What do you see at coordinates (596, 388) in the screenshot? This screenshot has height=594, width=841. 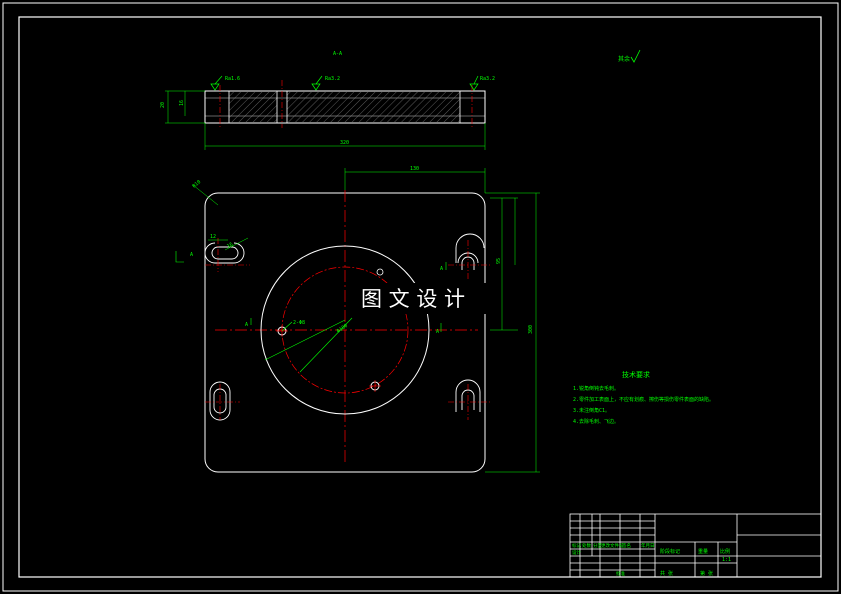 I see `tech-requirement-1: 1.锐角倒钝去毛刺。` at bounding box center [596, 388].